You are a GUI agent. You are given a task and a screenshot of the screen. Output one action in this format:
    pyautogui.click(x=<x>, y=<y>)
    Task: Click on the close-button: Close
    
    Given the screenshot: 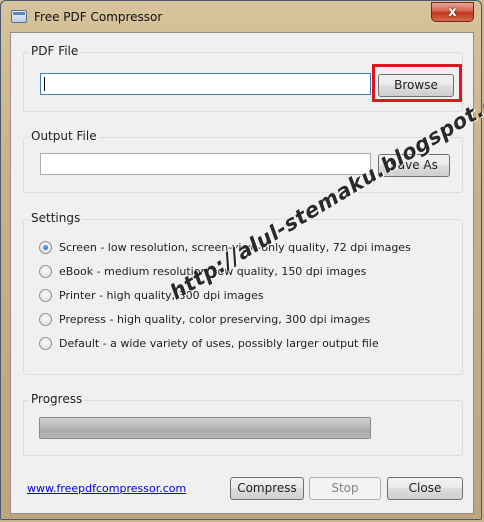 What is the action you would take?
    pyautogui.click(x=425, y=488)
    